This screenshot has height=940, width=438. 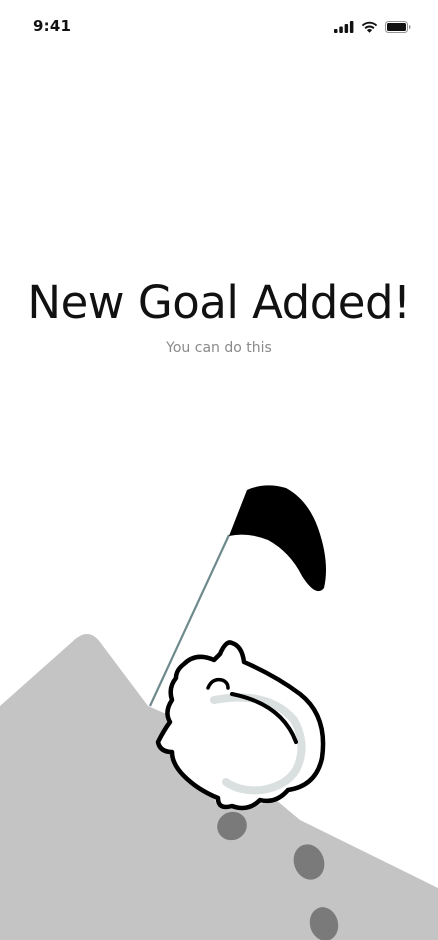 I want to click on page-subtitle: You can do this, so click(x=219, y=348).